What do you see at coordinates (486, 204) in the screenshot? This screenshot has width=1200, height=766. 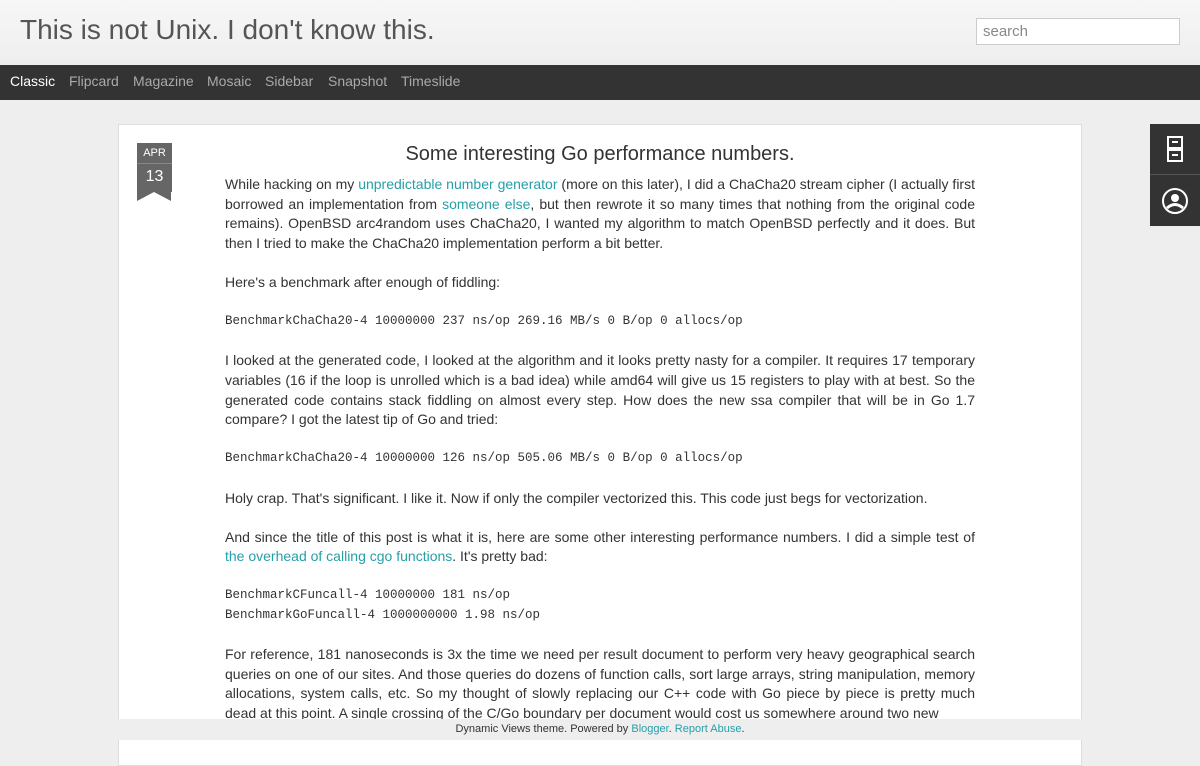 I see `someone-else-link: someone else` at bounding box center [486, 204].